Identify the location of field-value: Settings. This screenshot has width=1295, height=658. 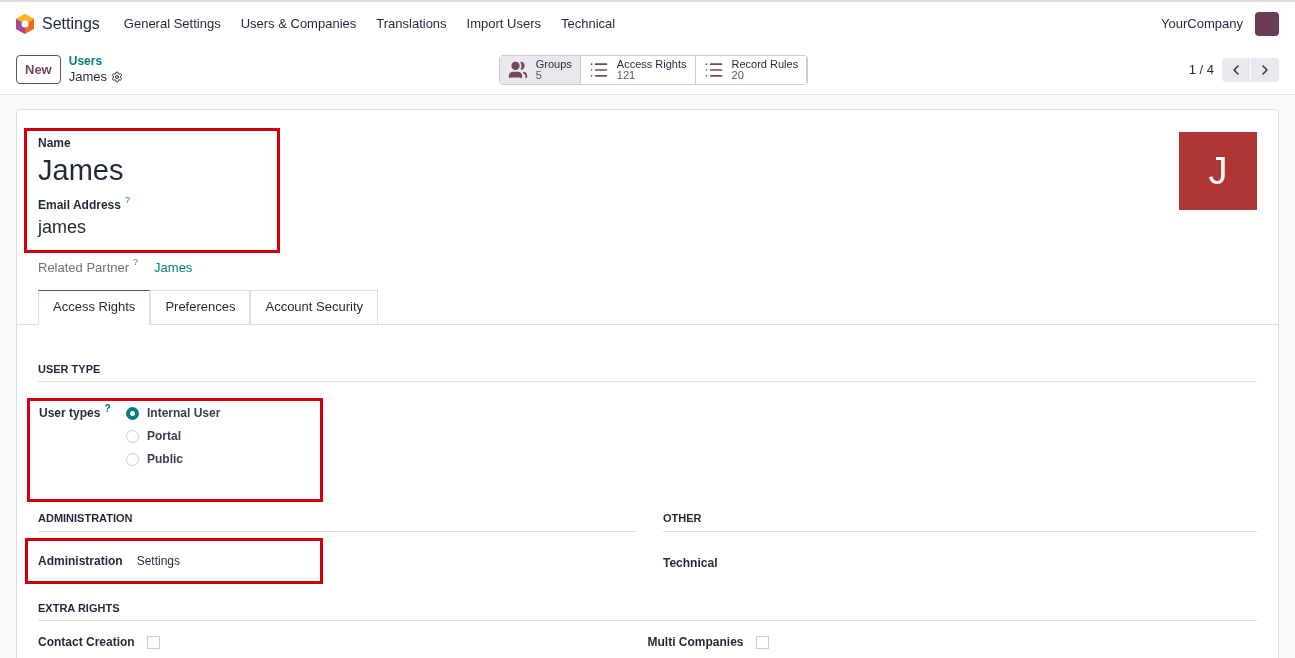
(158, 560).